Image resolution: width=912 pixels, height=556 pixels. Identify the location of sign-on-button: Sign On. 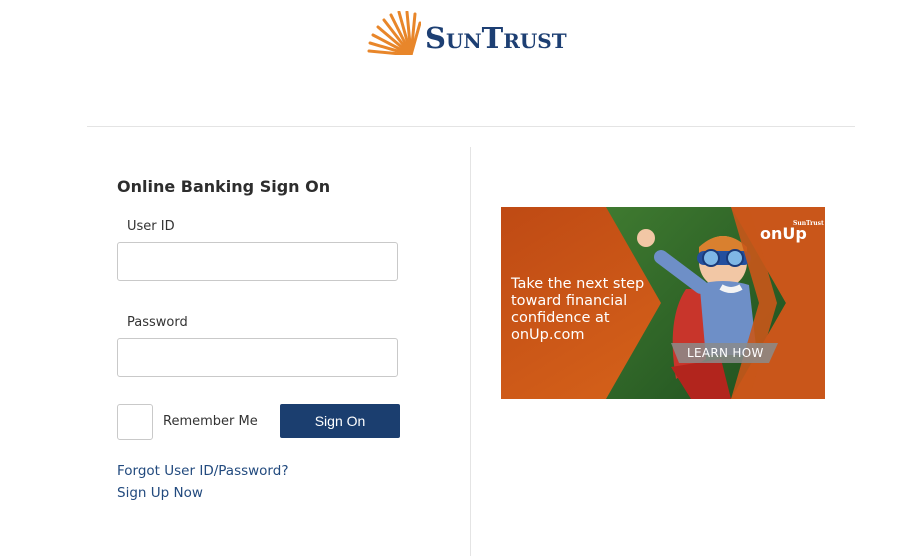
(340, 421).